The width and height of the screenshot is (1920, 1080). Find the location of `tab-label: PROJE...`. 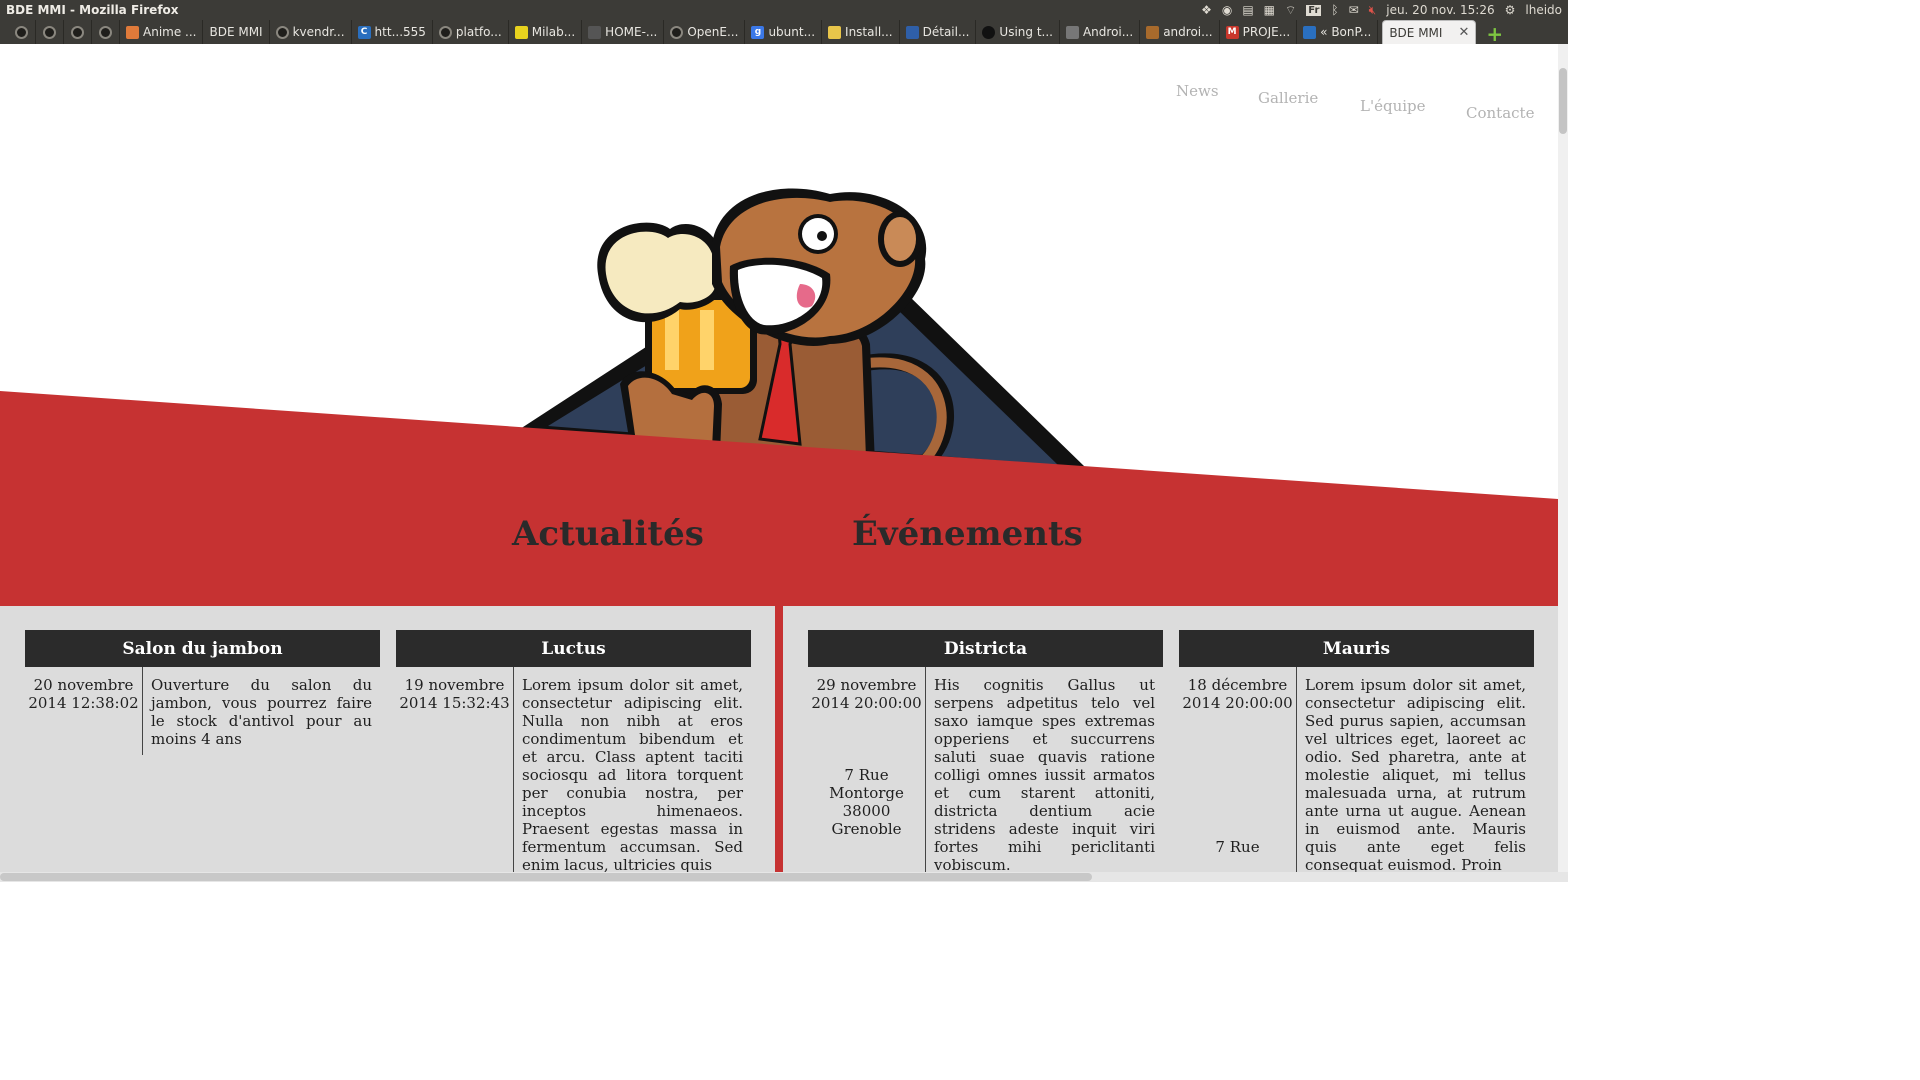

tab-label: PROJE... is located at coordinates (1266, 32).